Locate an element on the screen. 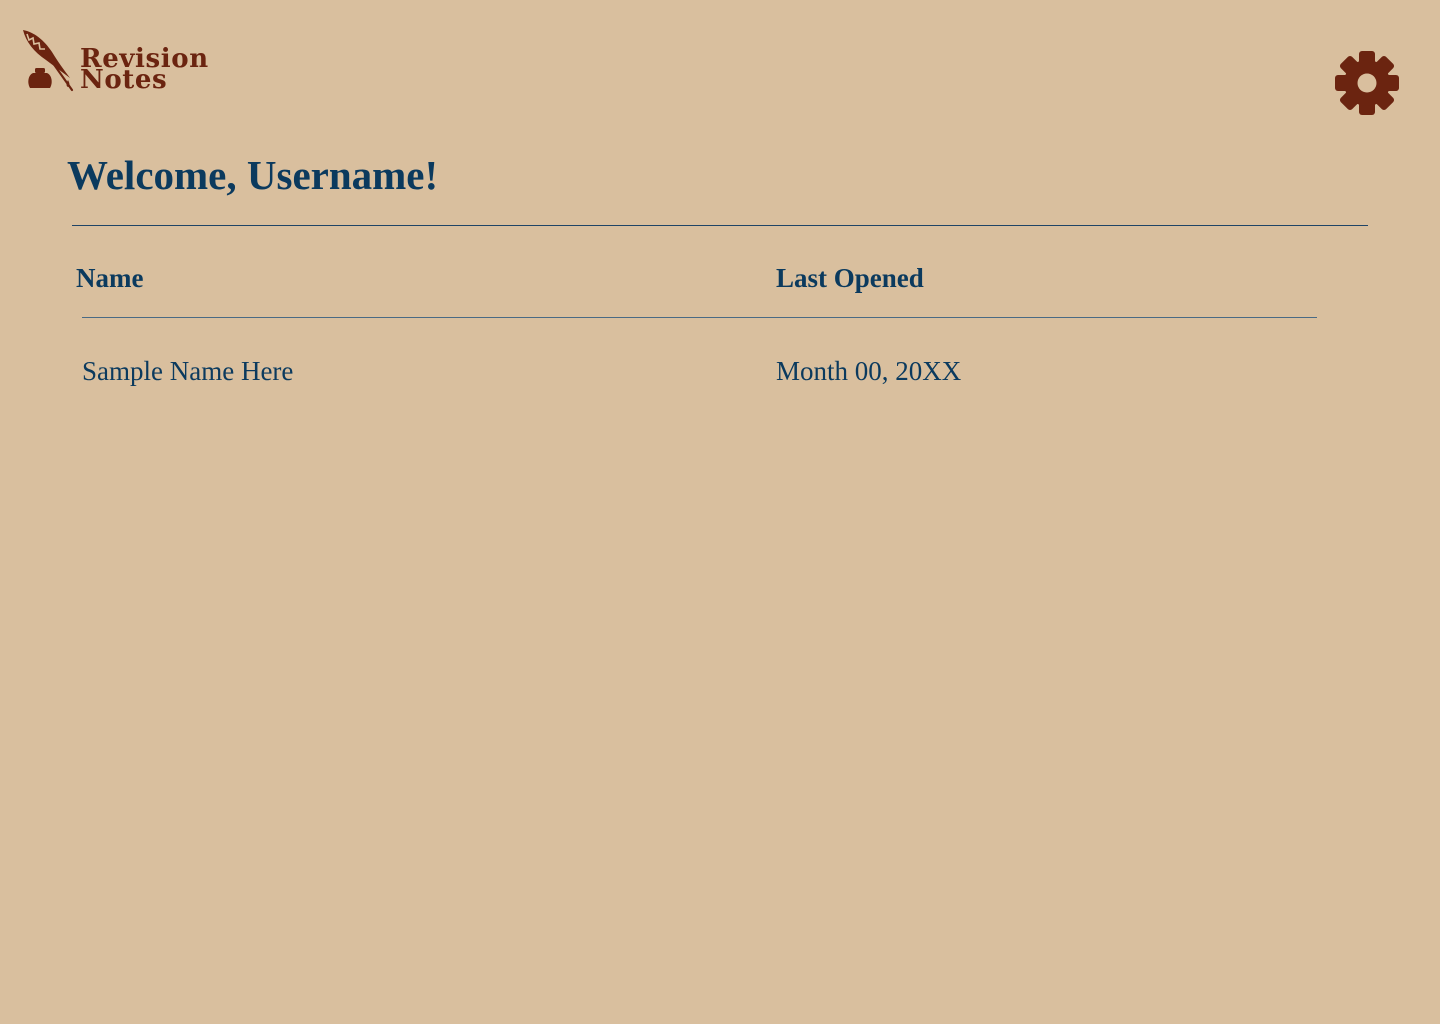 The image size is (1440, 1024). row-last-opened: Month 00, 20XX is located at coordinates (869, 371).